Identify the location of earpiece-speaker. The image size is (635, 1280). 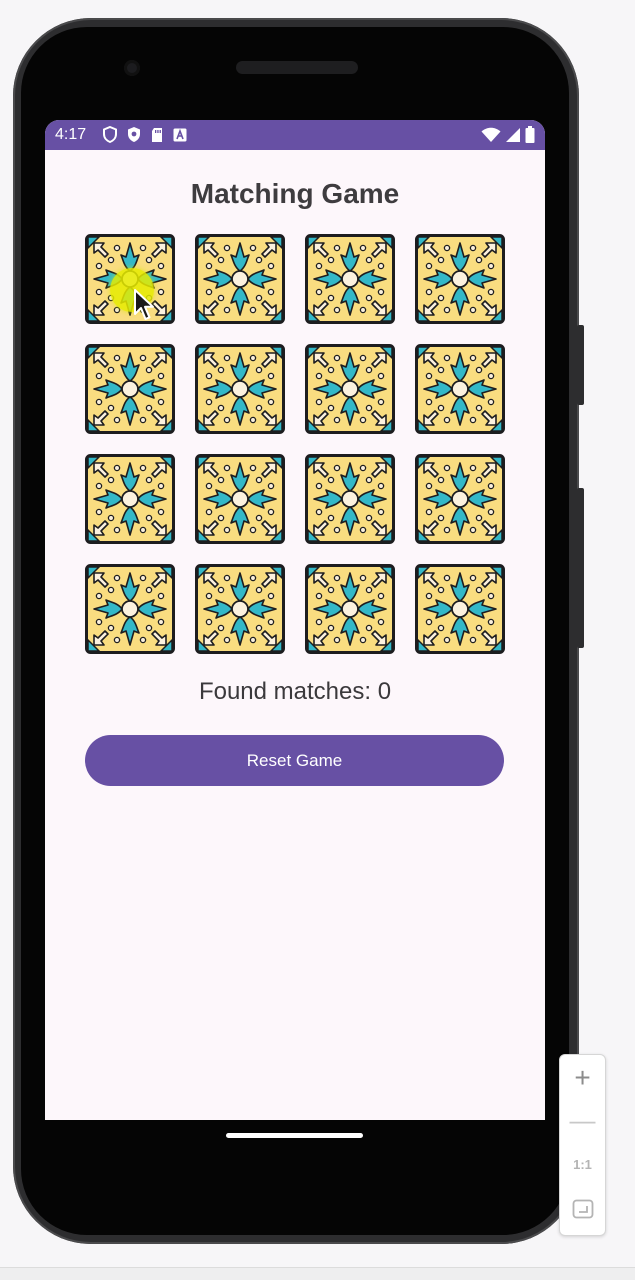
(297, 67).